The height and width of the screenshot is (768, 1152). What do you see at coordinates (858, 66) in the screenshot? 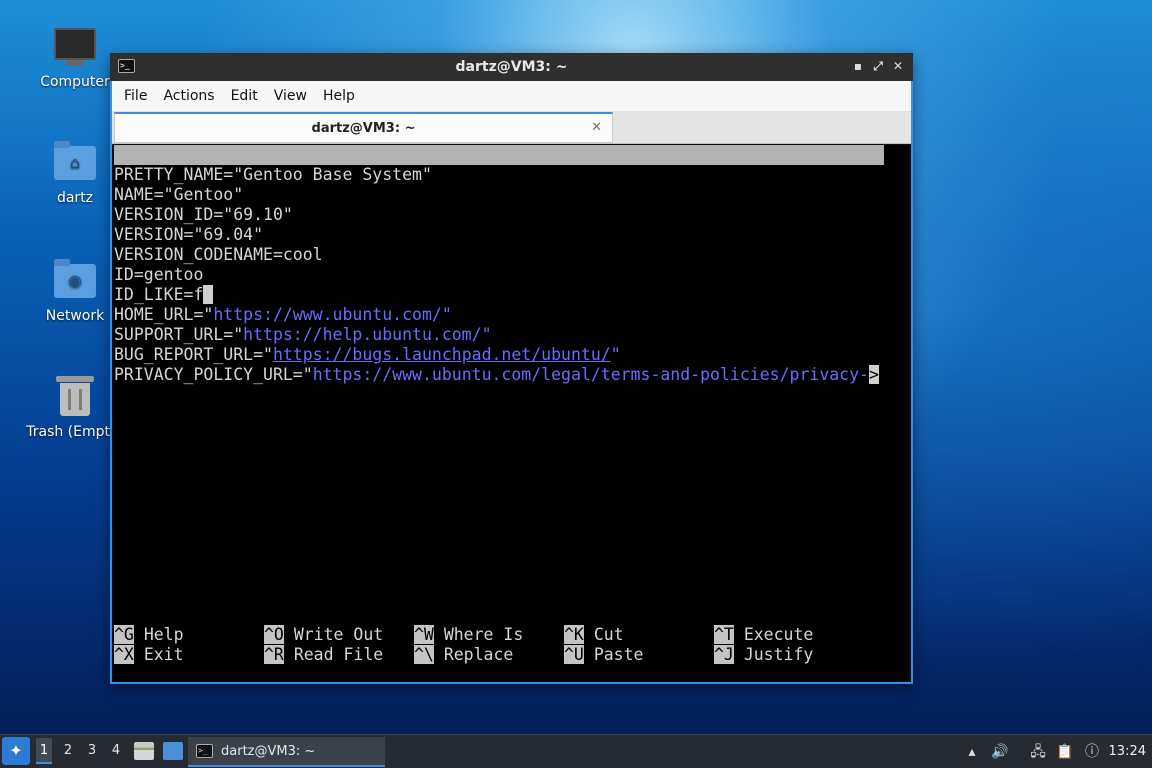
I see `minimize-button: ▪` at bounding box center [858, 66].